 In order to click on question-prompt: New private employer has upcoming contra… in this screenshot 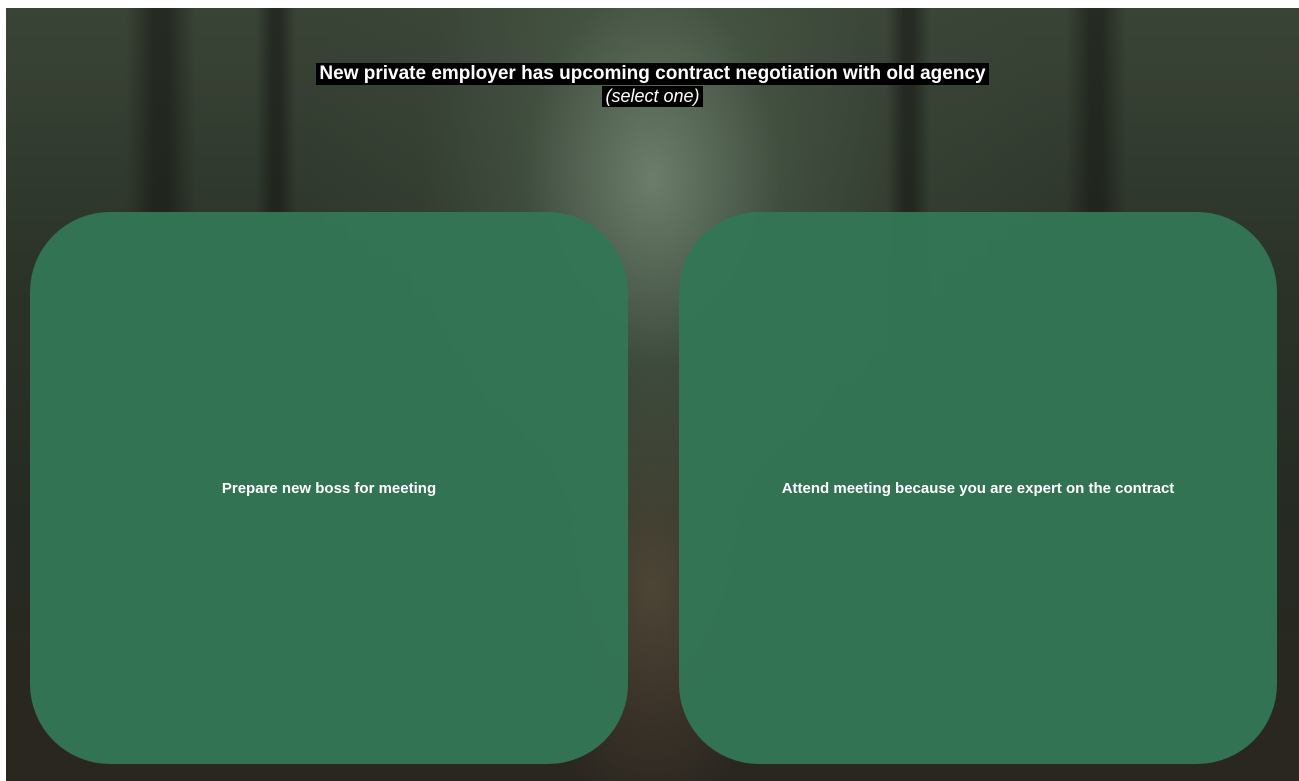, I will do `click(652, 85)`.